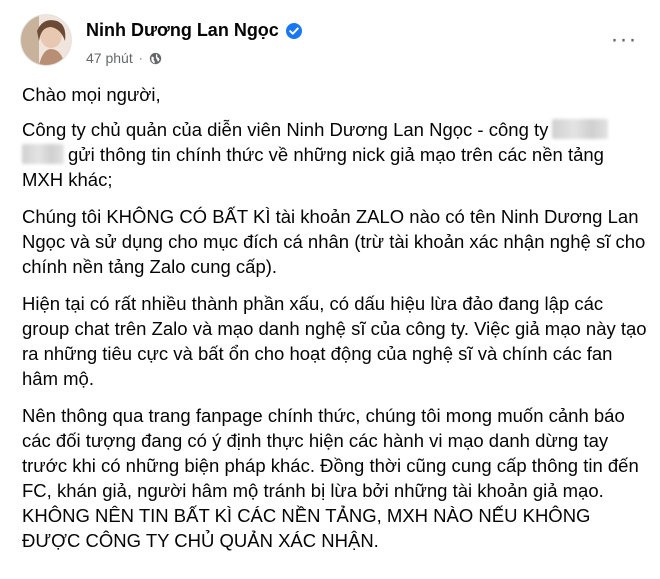 The width and height of the screenshot is (660, 579). What do you see at coordinates (330, 40) in the screenshot?
I see `post-header: Ninh Dương Lan Ngọc 47 phút · ···` at bounding box center [330, 40].